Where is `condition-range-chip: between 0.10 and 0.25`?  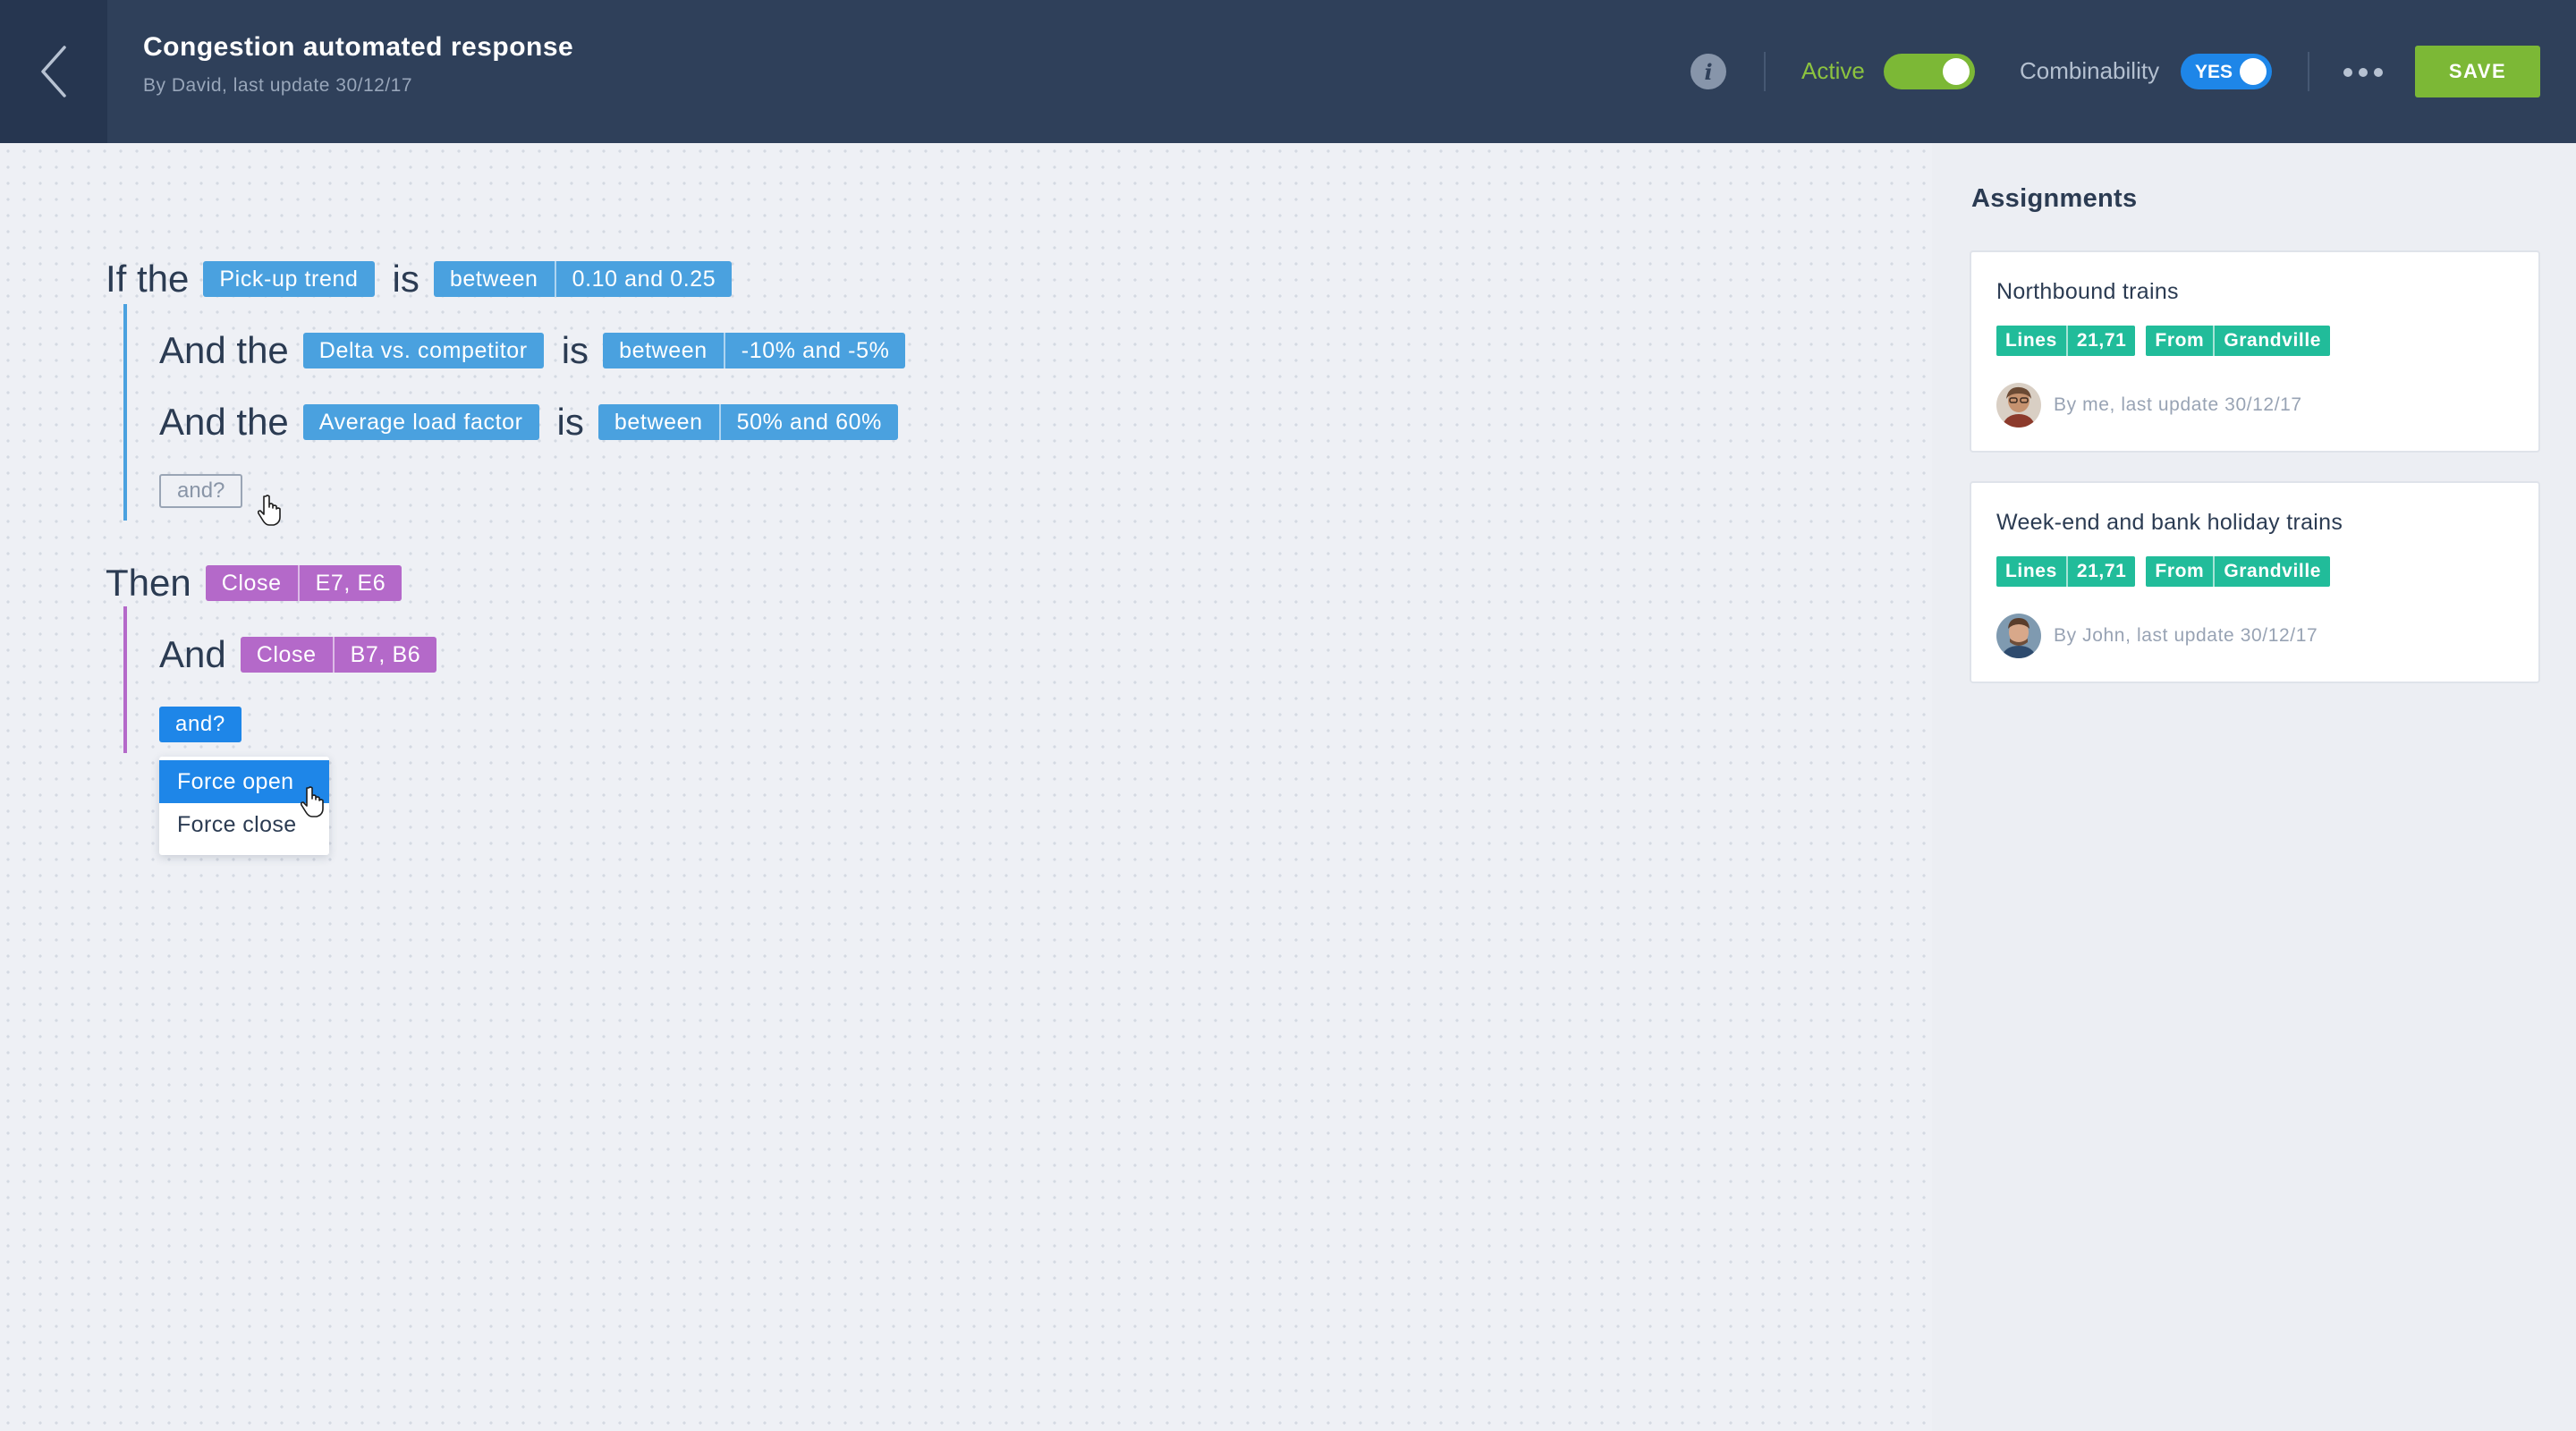 condition-range-chip: between 0.10 and 0.25 is located at coordinates (583, 279).